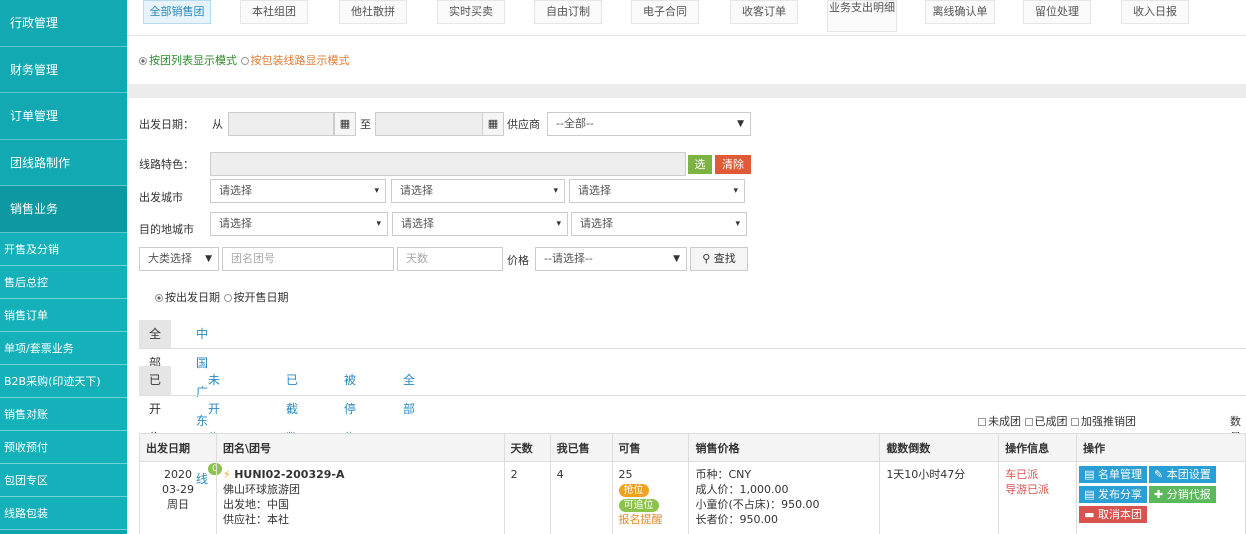 This screenshot has height=534, width=1246. Describe the element at coordinates (480, 224) in the screenshot. I see `dest-city-select: 请选择 ▾` at that location.